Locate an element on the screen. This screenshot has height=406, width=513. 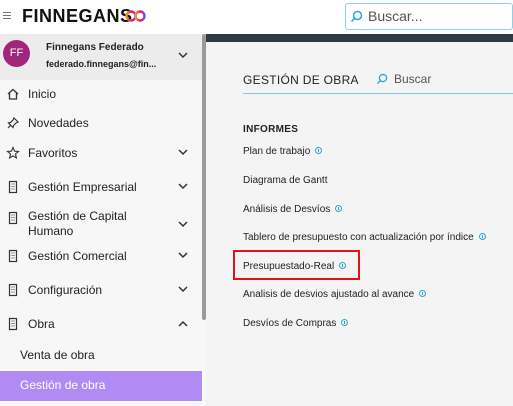
sidebar-item-gestion-comercial: Gestión Comercial is located at coordinates (101, 257).